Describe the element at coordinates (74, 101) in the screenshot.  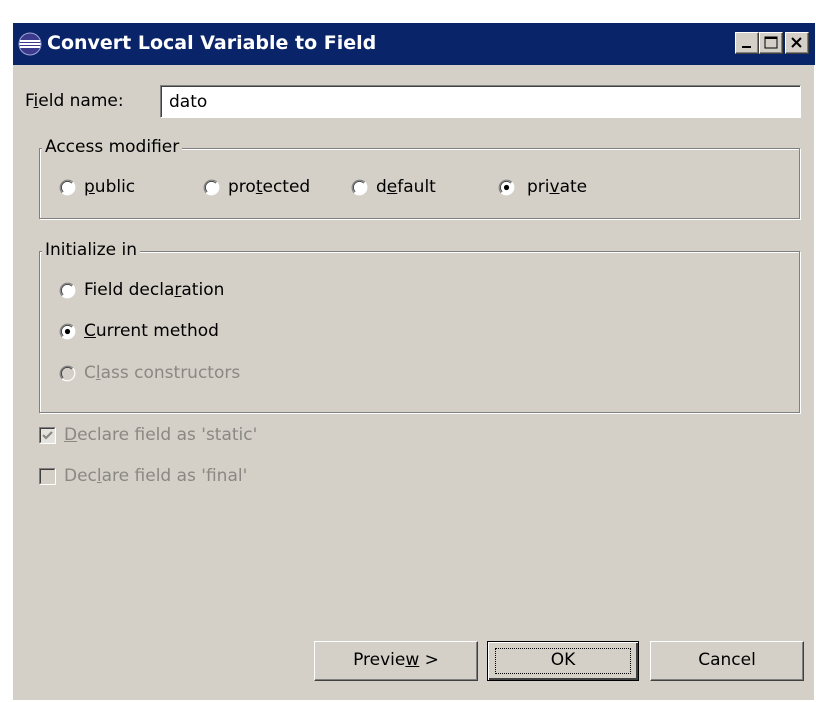
I see `field-name-label: Field name:` at that location.